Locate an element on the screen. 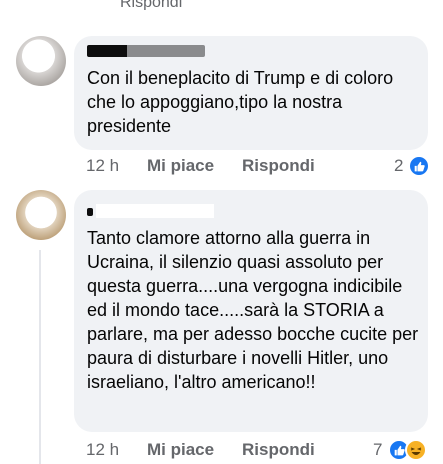 This screenshot has width=443, height=464. like-icon is located at coordinates (419, 166).